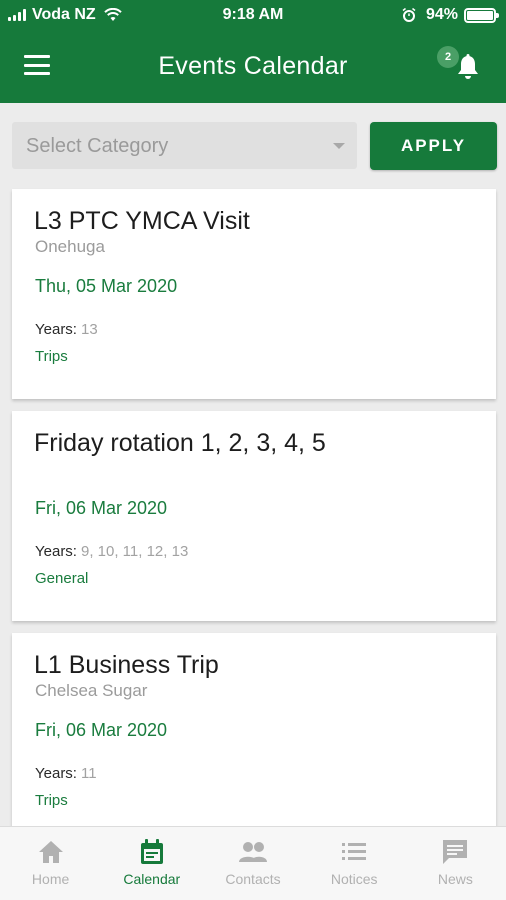  I want to click on home-icon, so click(50, 852).